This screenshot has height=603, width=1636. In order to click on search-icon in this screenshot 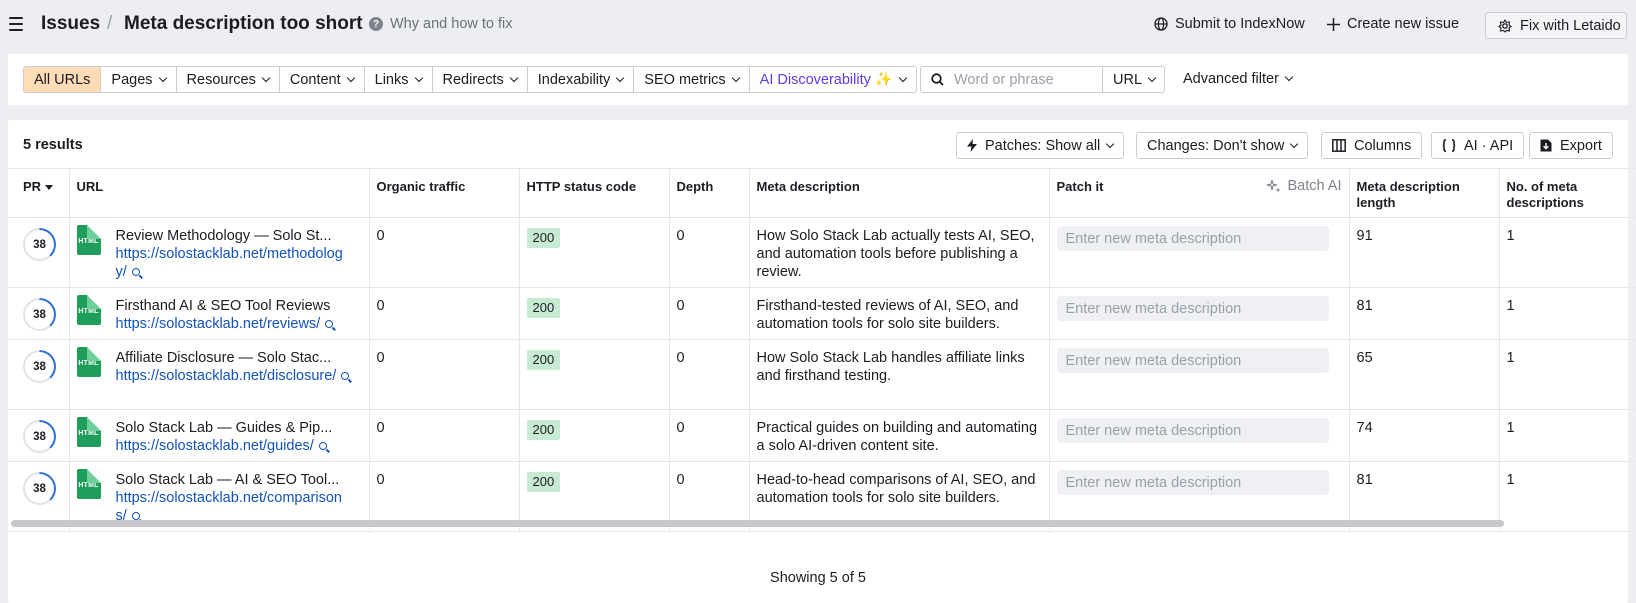, I will do `click(937, 79)`.